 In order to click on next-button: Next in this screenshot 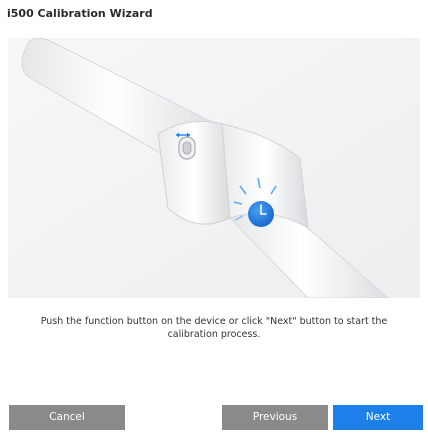, I will do `click(378, 417)`.